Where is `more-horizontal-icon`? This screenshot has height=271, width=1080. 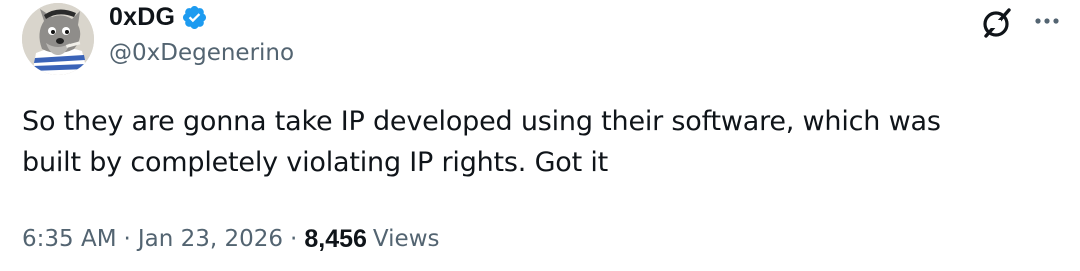 more-horizontal-icon is located at coordinates (1047, 21).